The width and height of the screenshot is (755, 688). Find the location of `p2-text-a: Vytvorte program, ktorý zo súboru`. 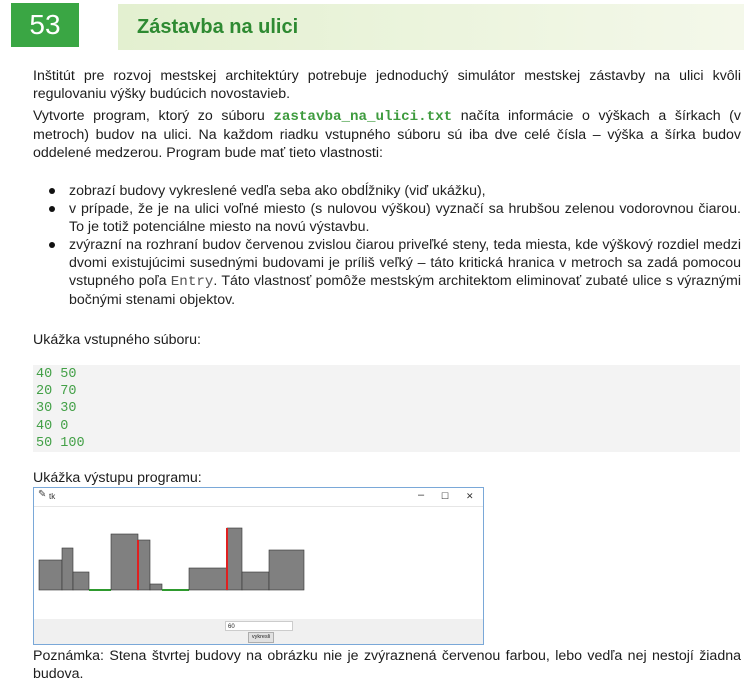

p2-text-a: Vytvorte program, ktorý zo súboru is located at coordinates (153, 116).